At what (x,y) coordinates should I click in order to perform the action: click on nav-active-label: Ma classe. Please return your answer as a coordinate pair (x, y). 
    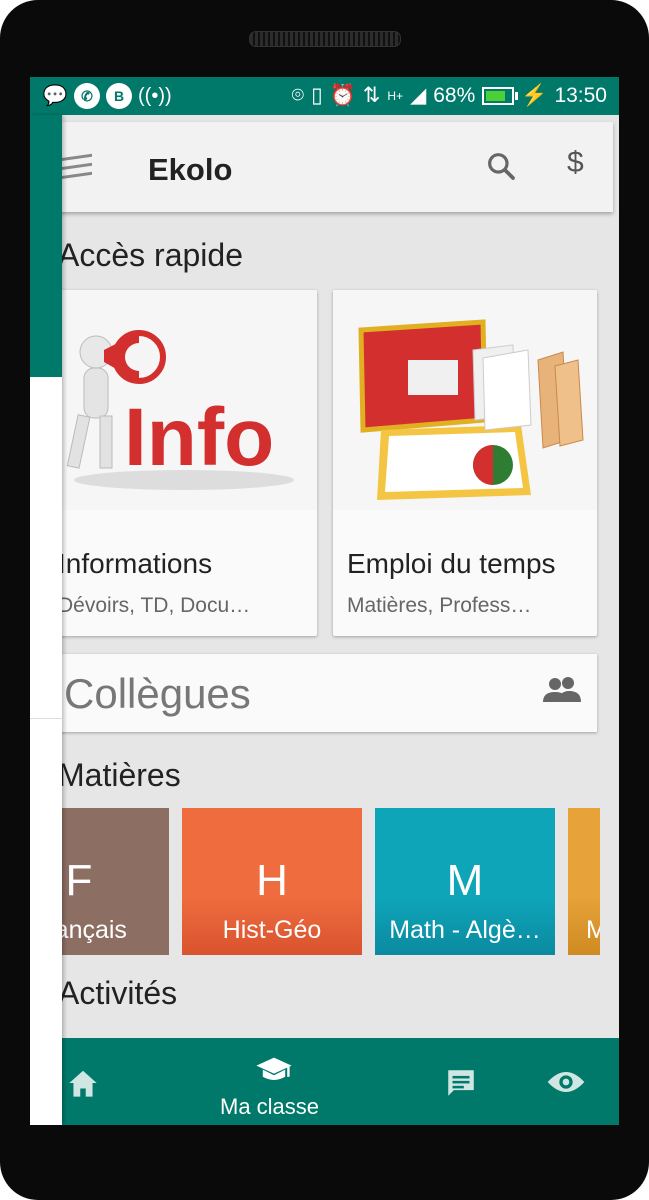
    Looking at the image, I should click on (270, 1106).